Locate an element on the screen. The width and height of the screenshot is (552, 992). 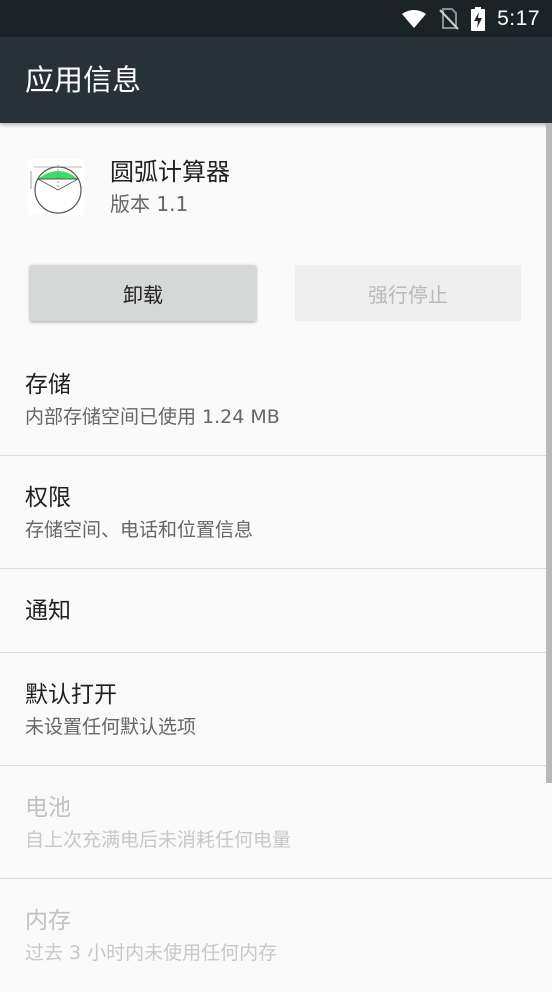
settings-item-summary: 存储空间、电话和位置信息 is located at coordinates (139, 530).